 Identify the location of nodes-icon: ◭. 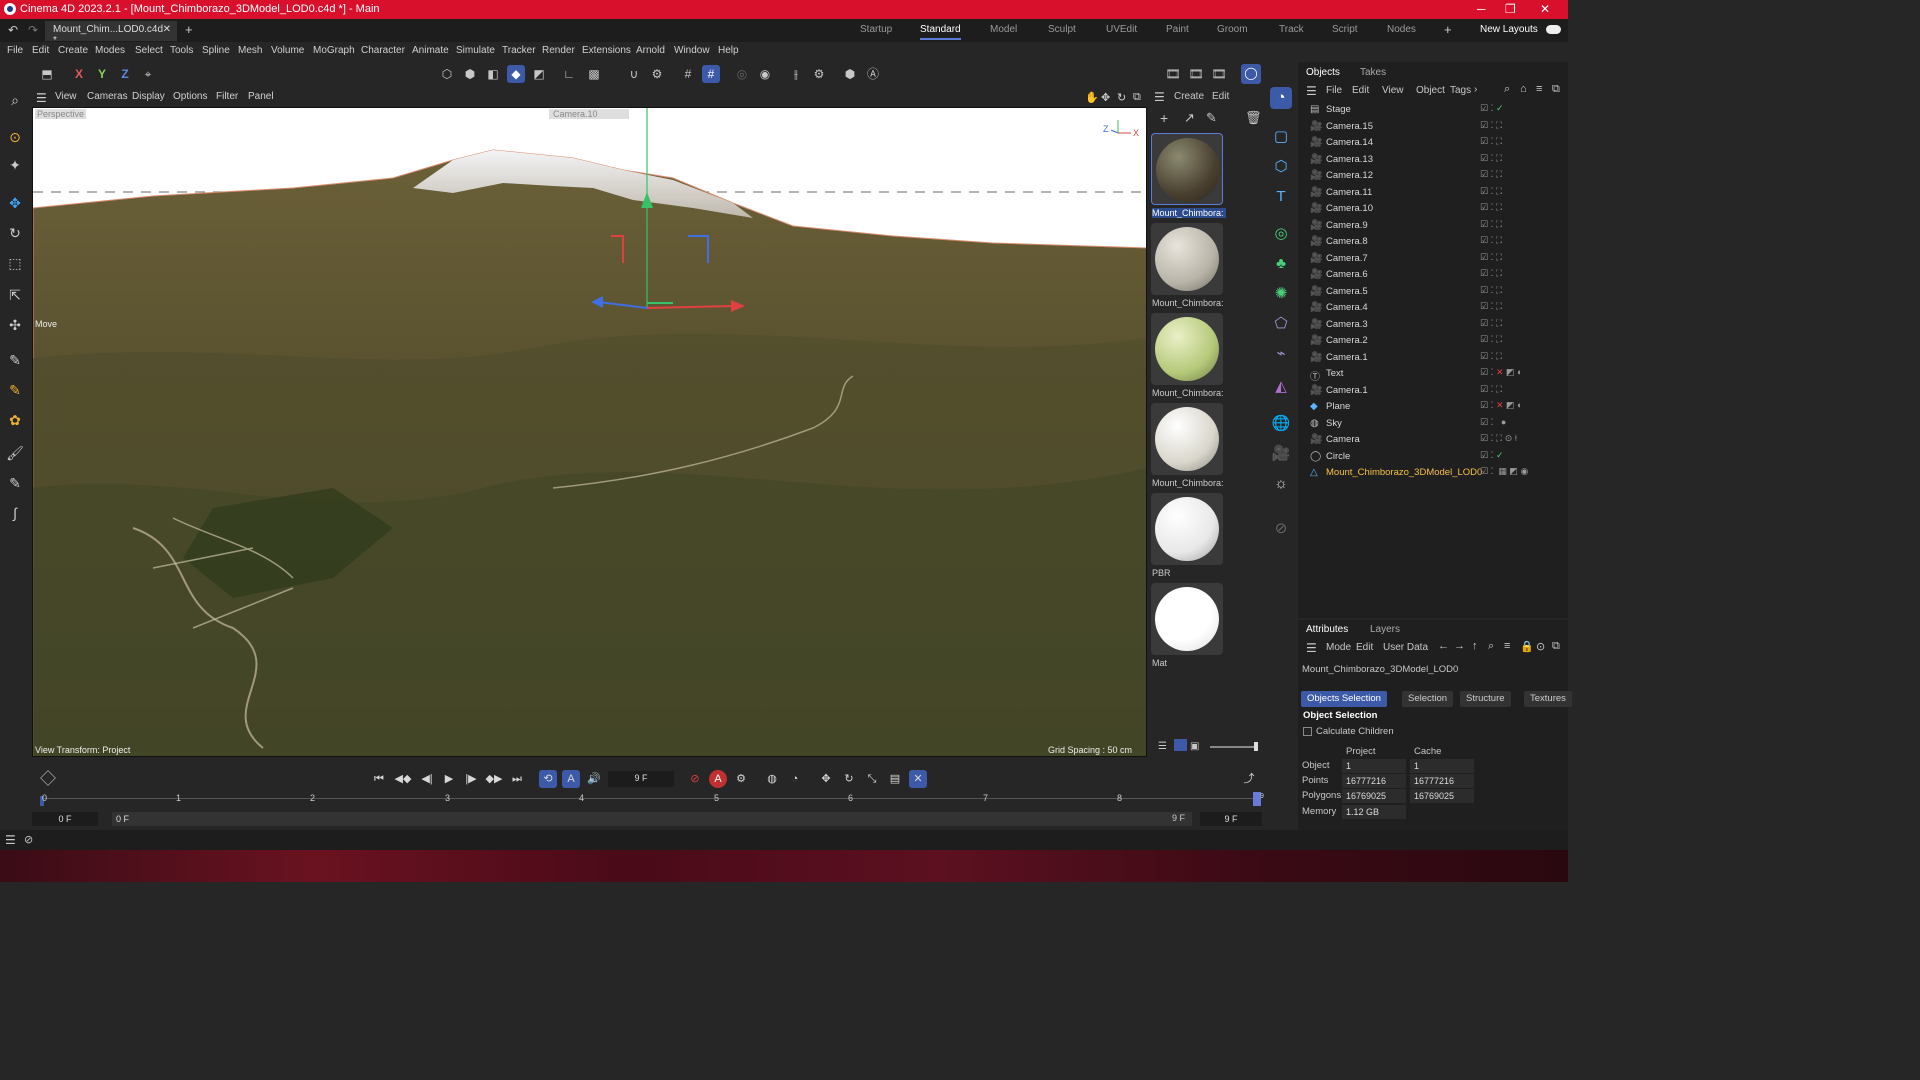
(1281, 387).